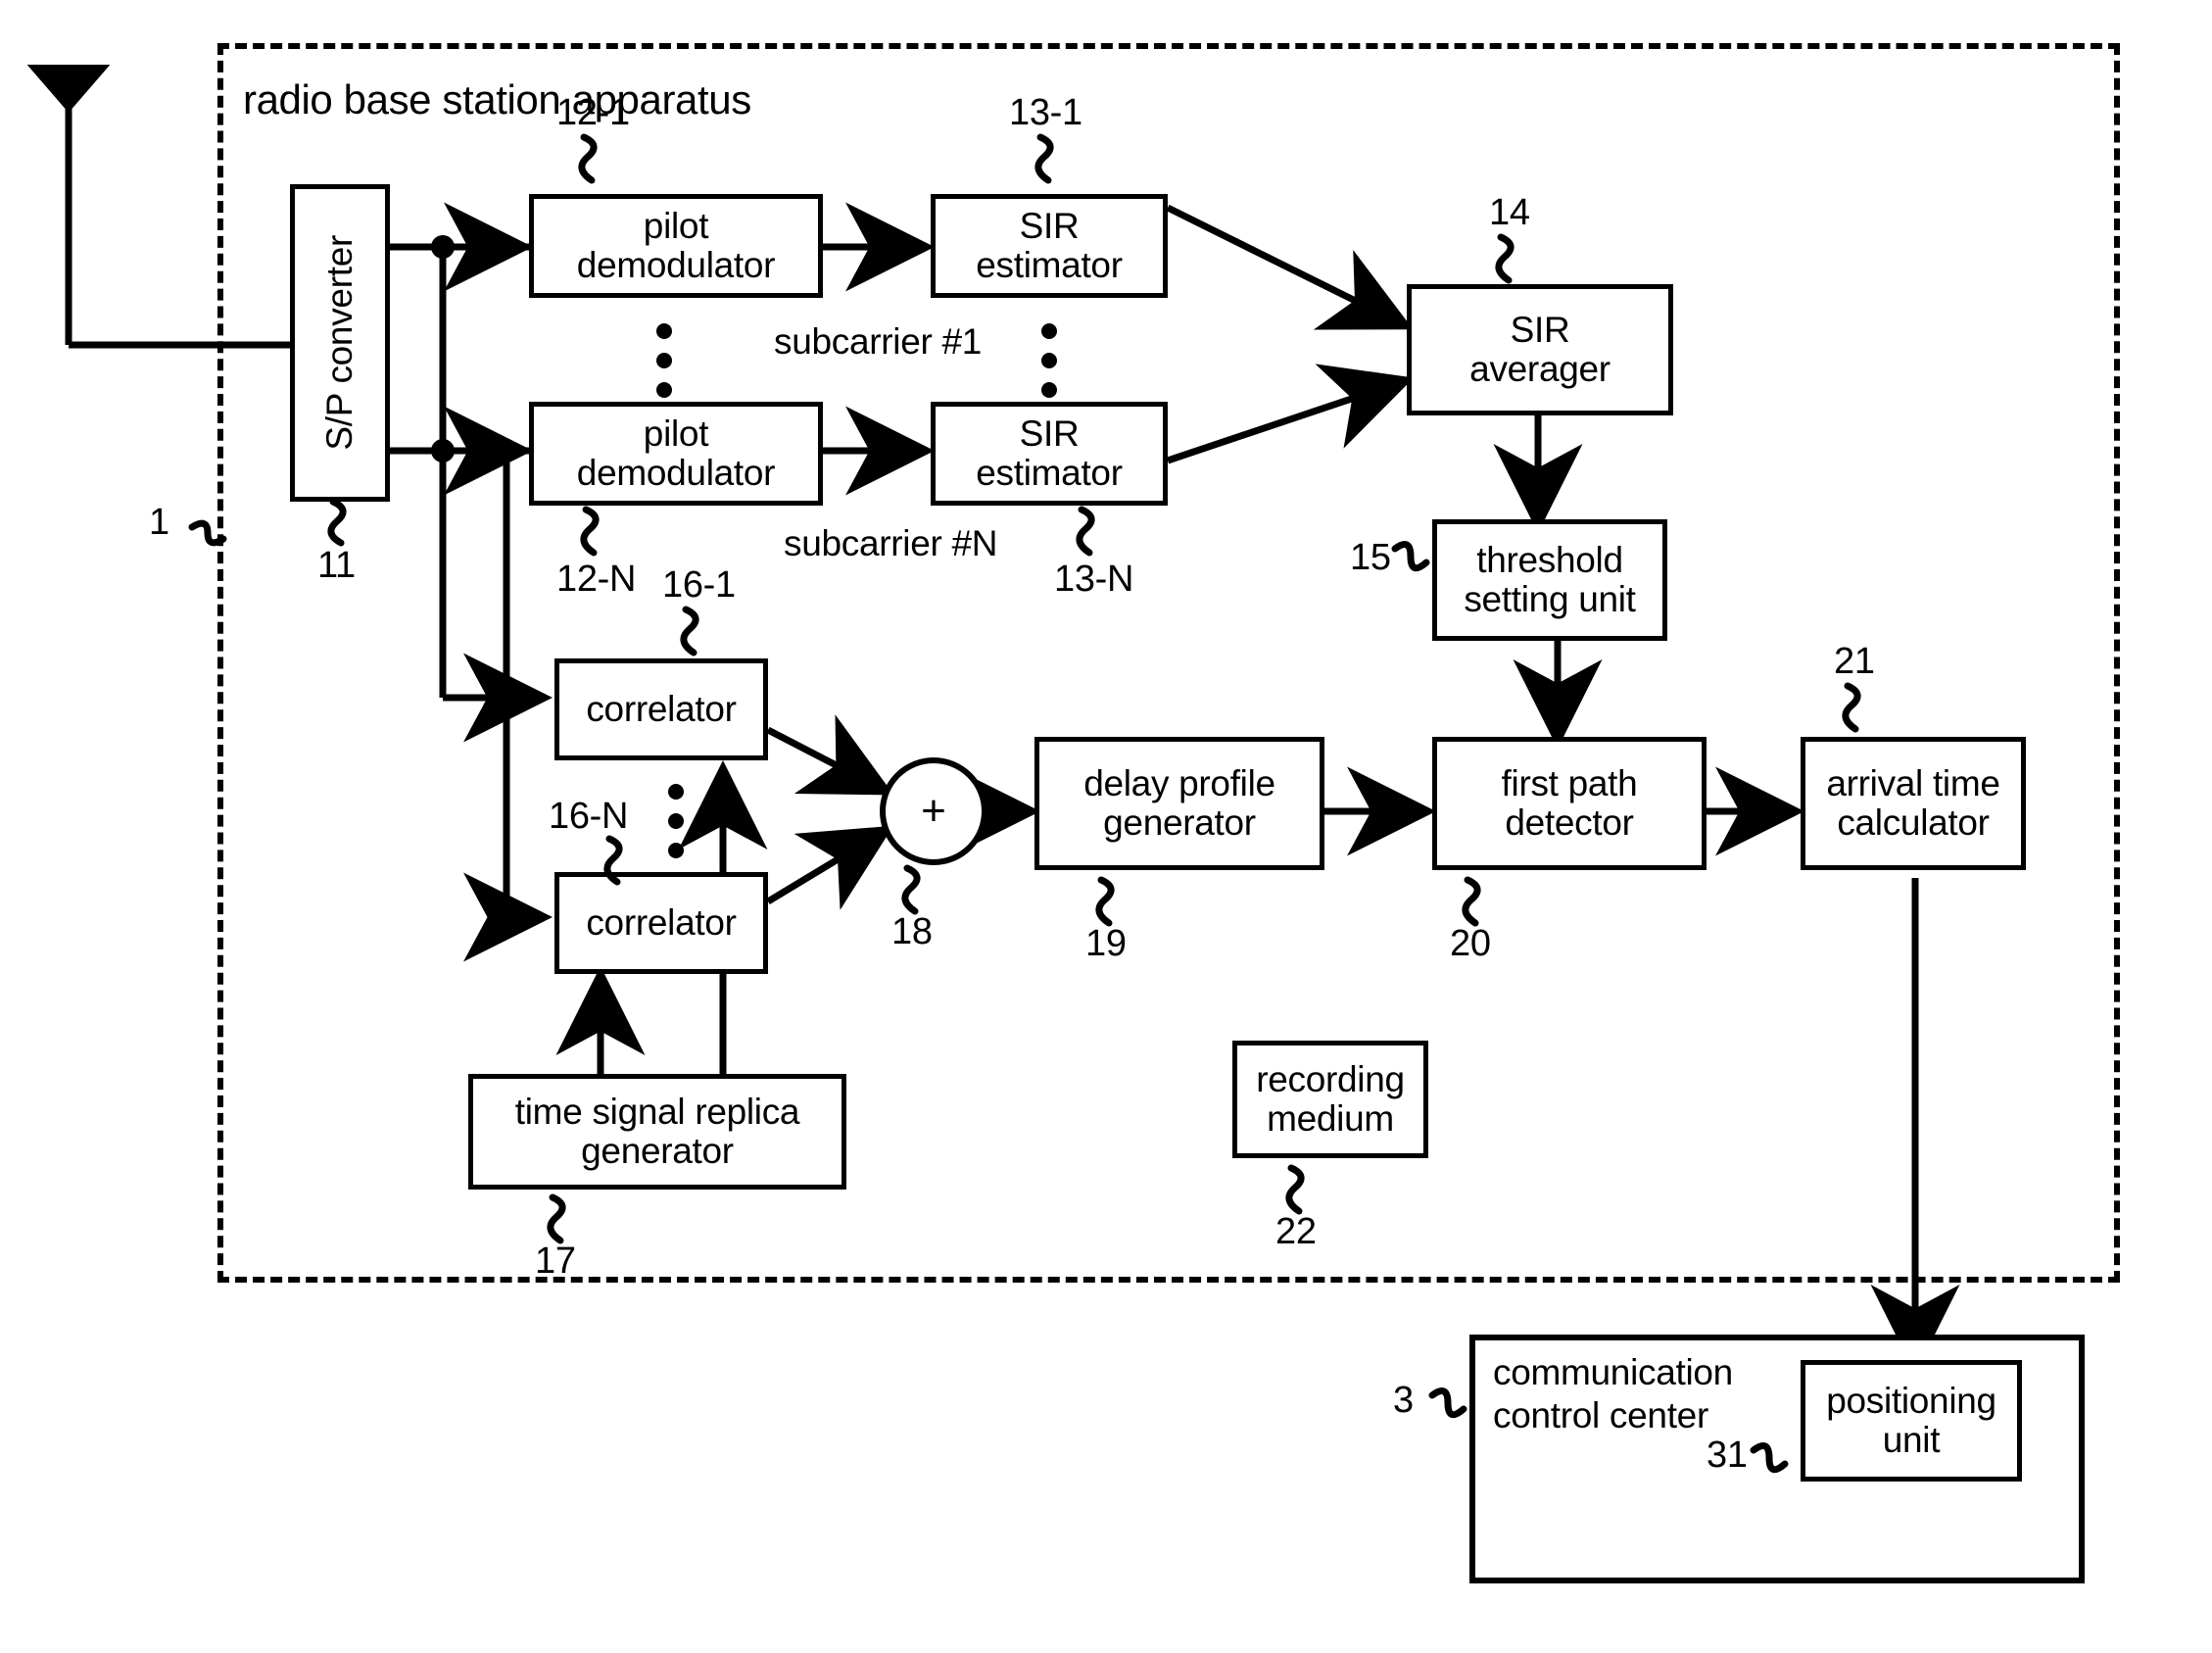 The image size is (2212, 1653). I want to click on ref-numeral-12-1: 12-1, so click(593, 112).